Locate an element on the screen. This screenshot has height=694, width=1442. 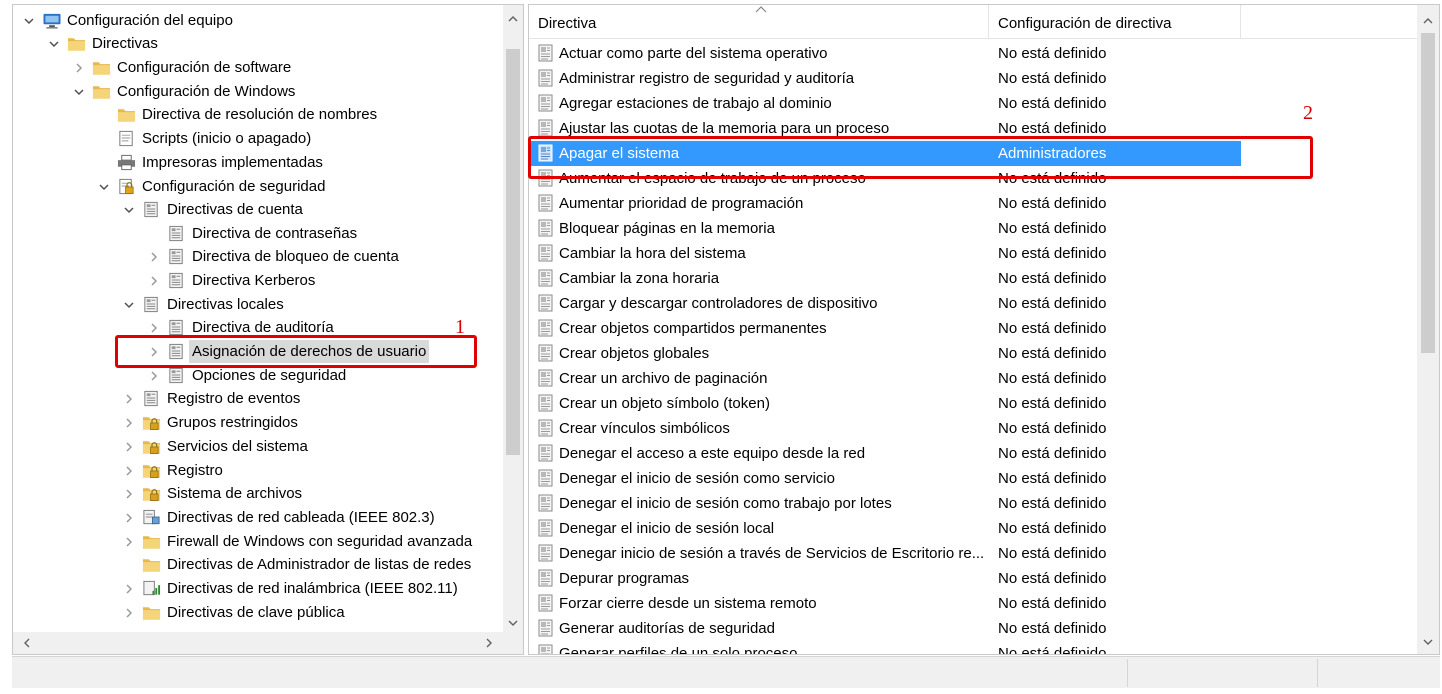
tree-item-label: Grupos restringidos is located at coordinates (232, 422).